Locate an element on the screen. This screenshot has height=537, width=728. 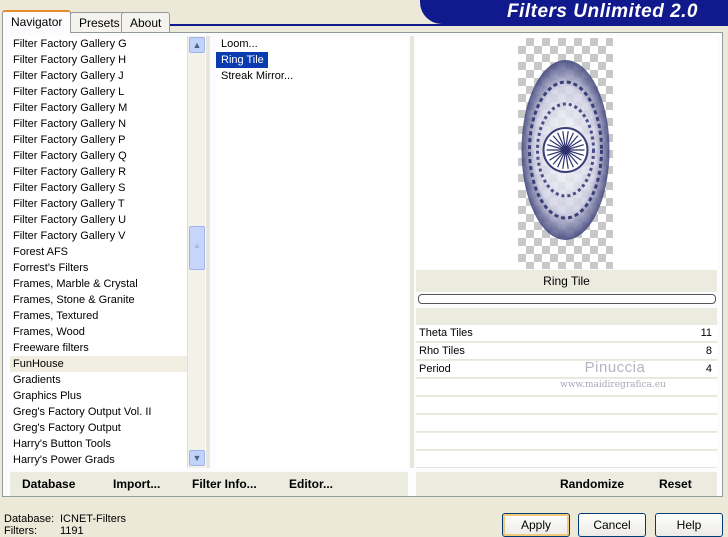
randomize-button: Randomize is located at coordinates (592, 484).